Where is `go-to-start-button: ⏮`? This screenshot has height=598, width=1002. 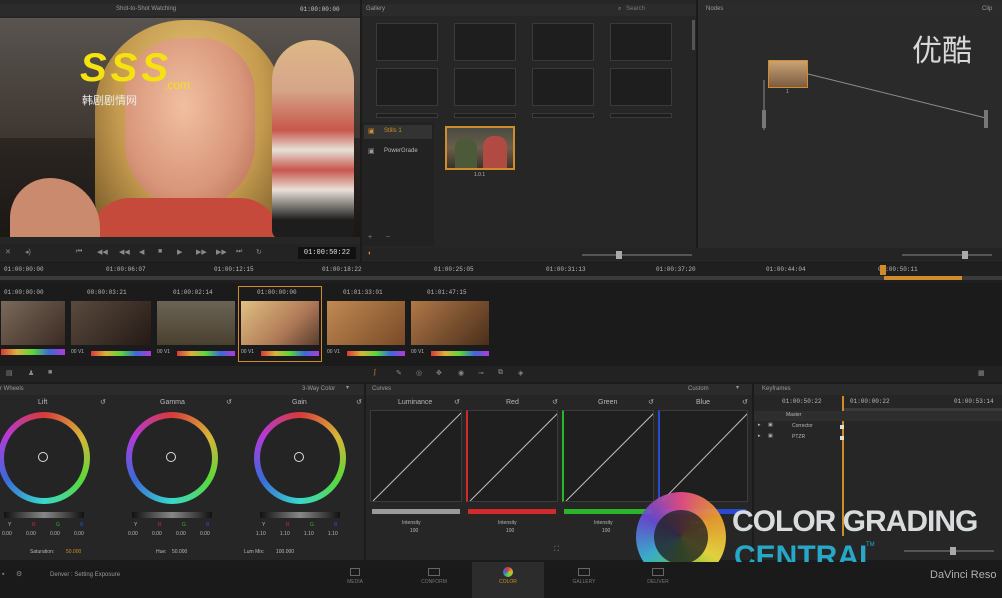 go-to-start-button: ⏮ is located at coordinates (79, 252).